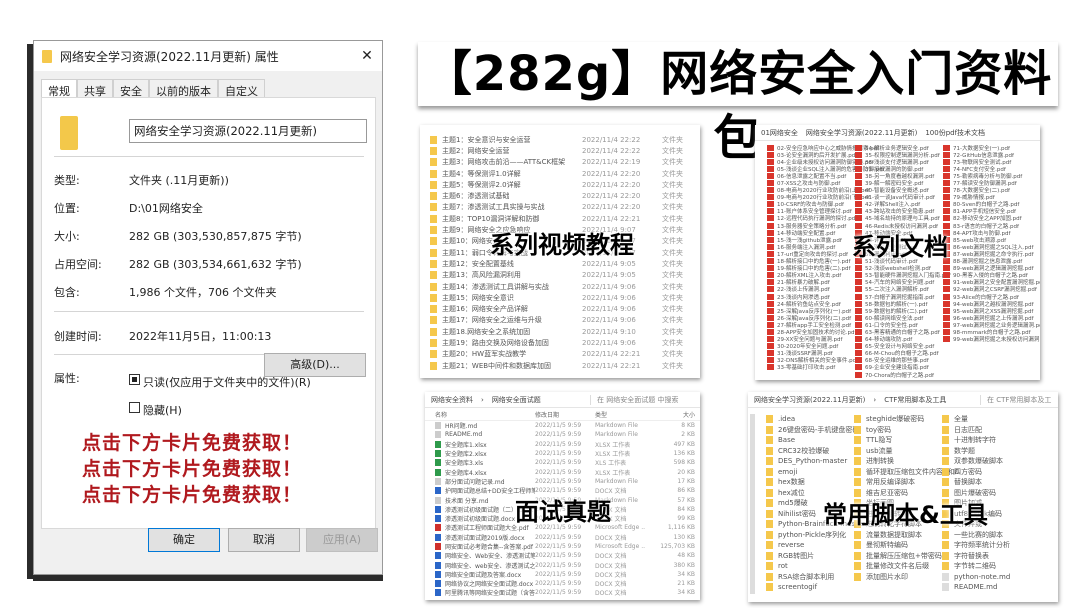  Describe the element at coordinates (248, 131) in the screenshot. I see `folder-name-input: 网络安全学习资源(2022.11月更新)` at that location.